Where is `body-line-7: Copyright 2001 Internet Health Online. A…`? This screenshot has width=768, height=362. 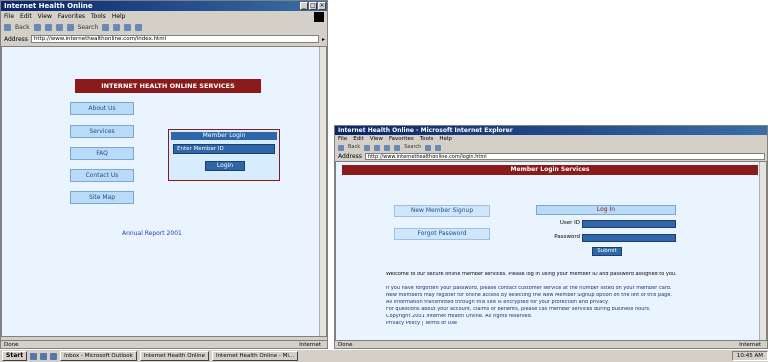 body-line-7: Copyright 2001 Internet Health Online. A… is located at coordinates (459, 316).